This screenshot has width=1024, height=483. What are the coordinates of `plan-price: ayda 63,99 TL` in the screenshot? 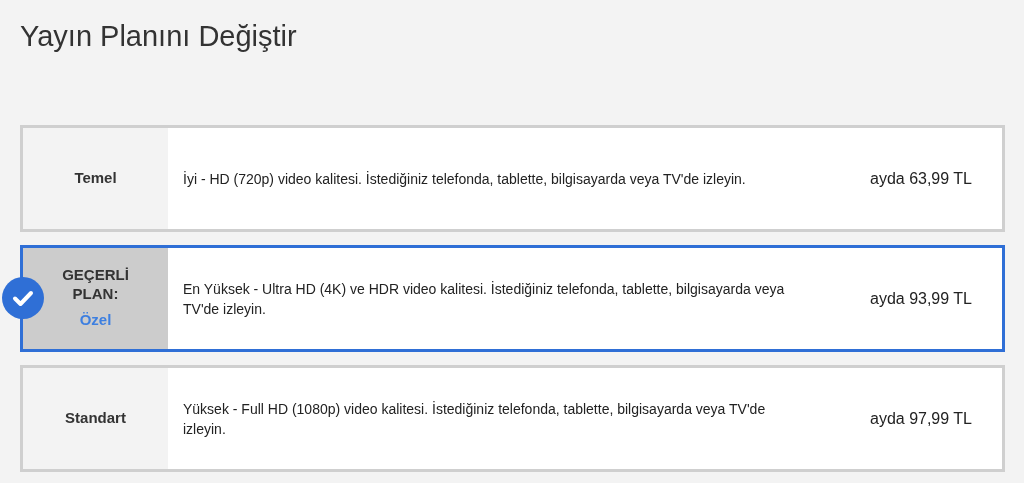 It's located at (921, 178).